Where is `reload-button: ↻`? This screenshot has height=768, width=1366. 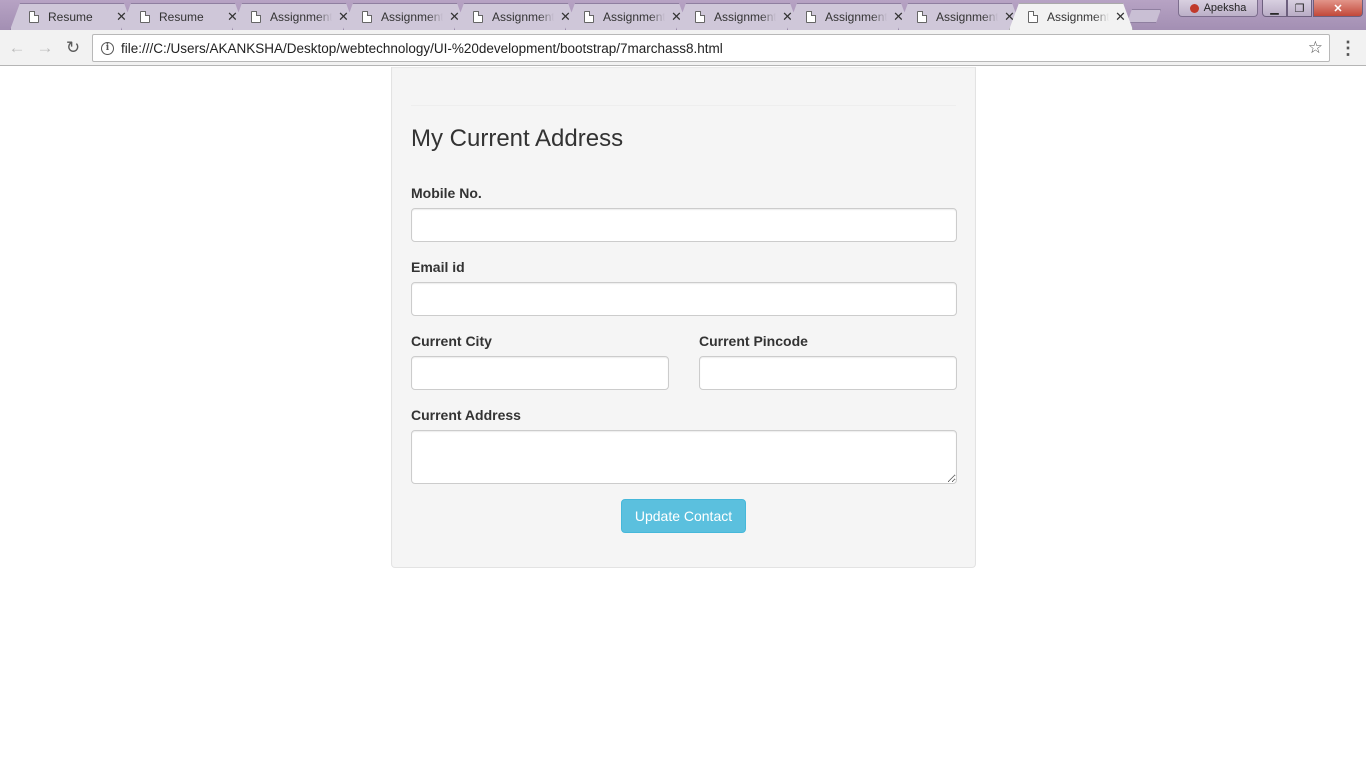 reload-button: ↻ is located at coordinates (73, 48).